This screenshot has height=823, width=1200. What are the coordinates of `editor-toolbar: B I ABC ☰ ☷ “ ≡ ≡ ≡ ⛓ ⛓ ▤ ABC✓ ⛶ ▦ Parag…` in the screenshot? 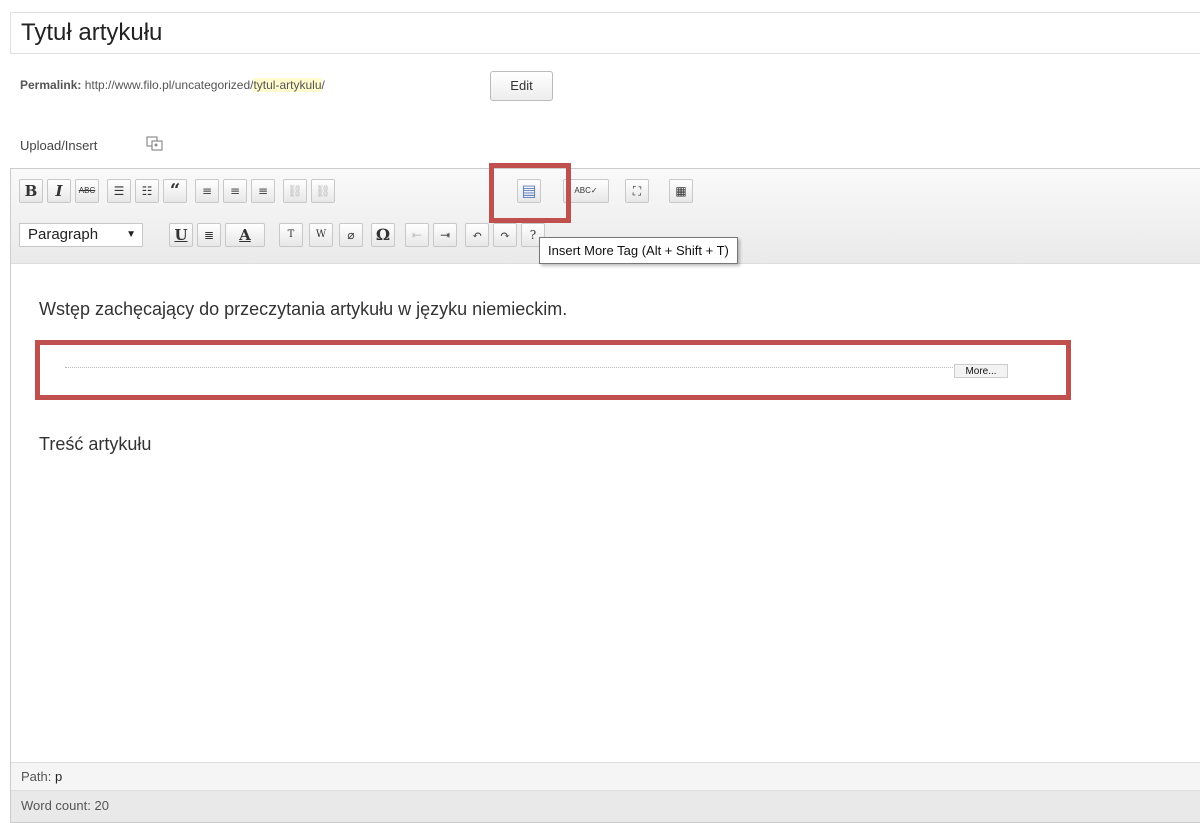 It's located at (605, 213).